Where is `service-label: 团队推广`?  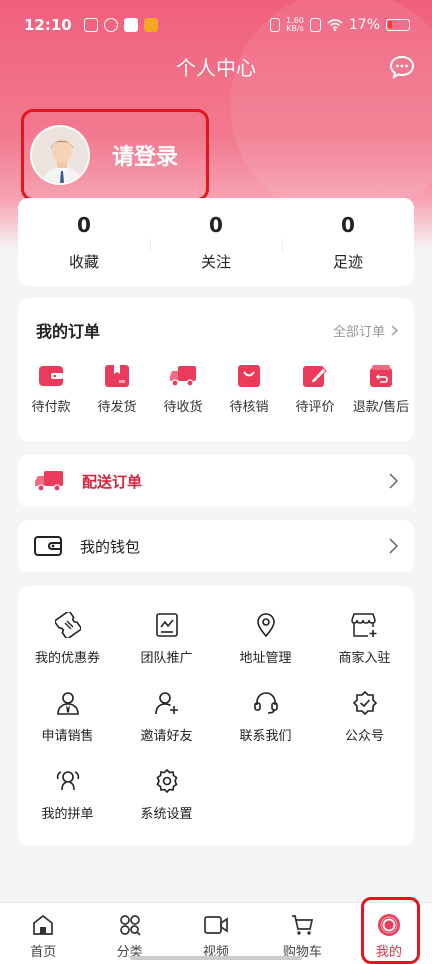
service-label: 团队推广 is located at coordinates (166, 658).